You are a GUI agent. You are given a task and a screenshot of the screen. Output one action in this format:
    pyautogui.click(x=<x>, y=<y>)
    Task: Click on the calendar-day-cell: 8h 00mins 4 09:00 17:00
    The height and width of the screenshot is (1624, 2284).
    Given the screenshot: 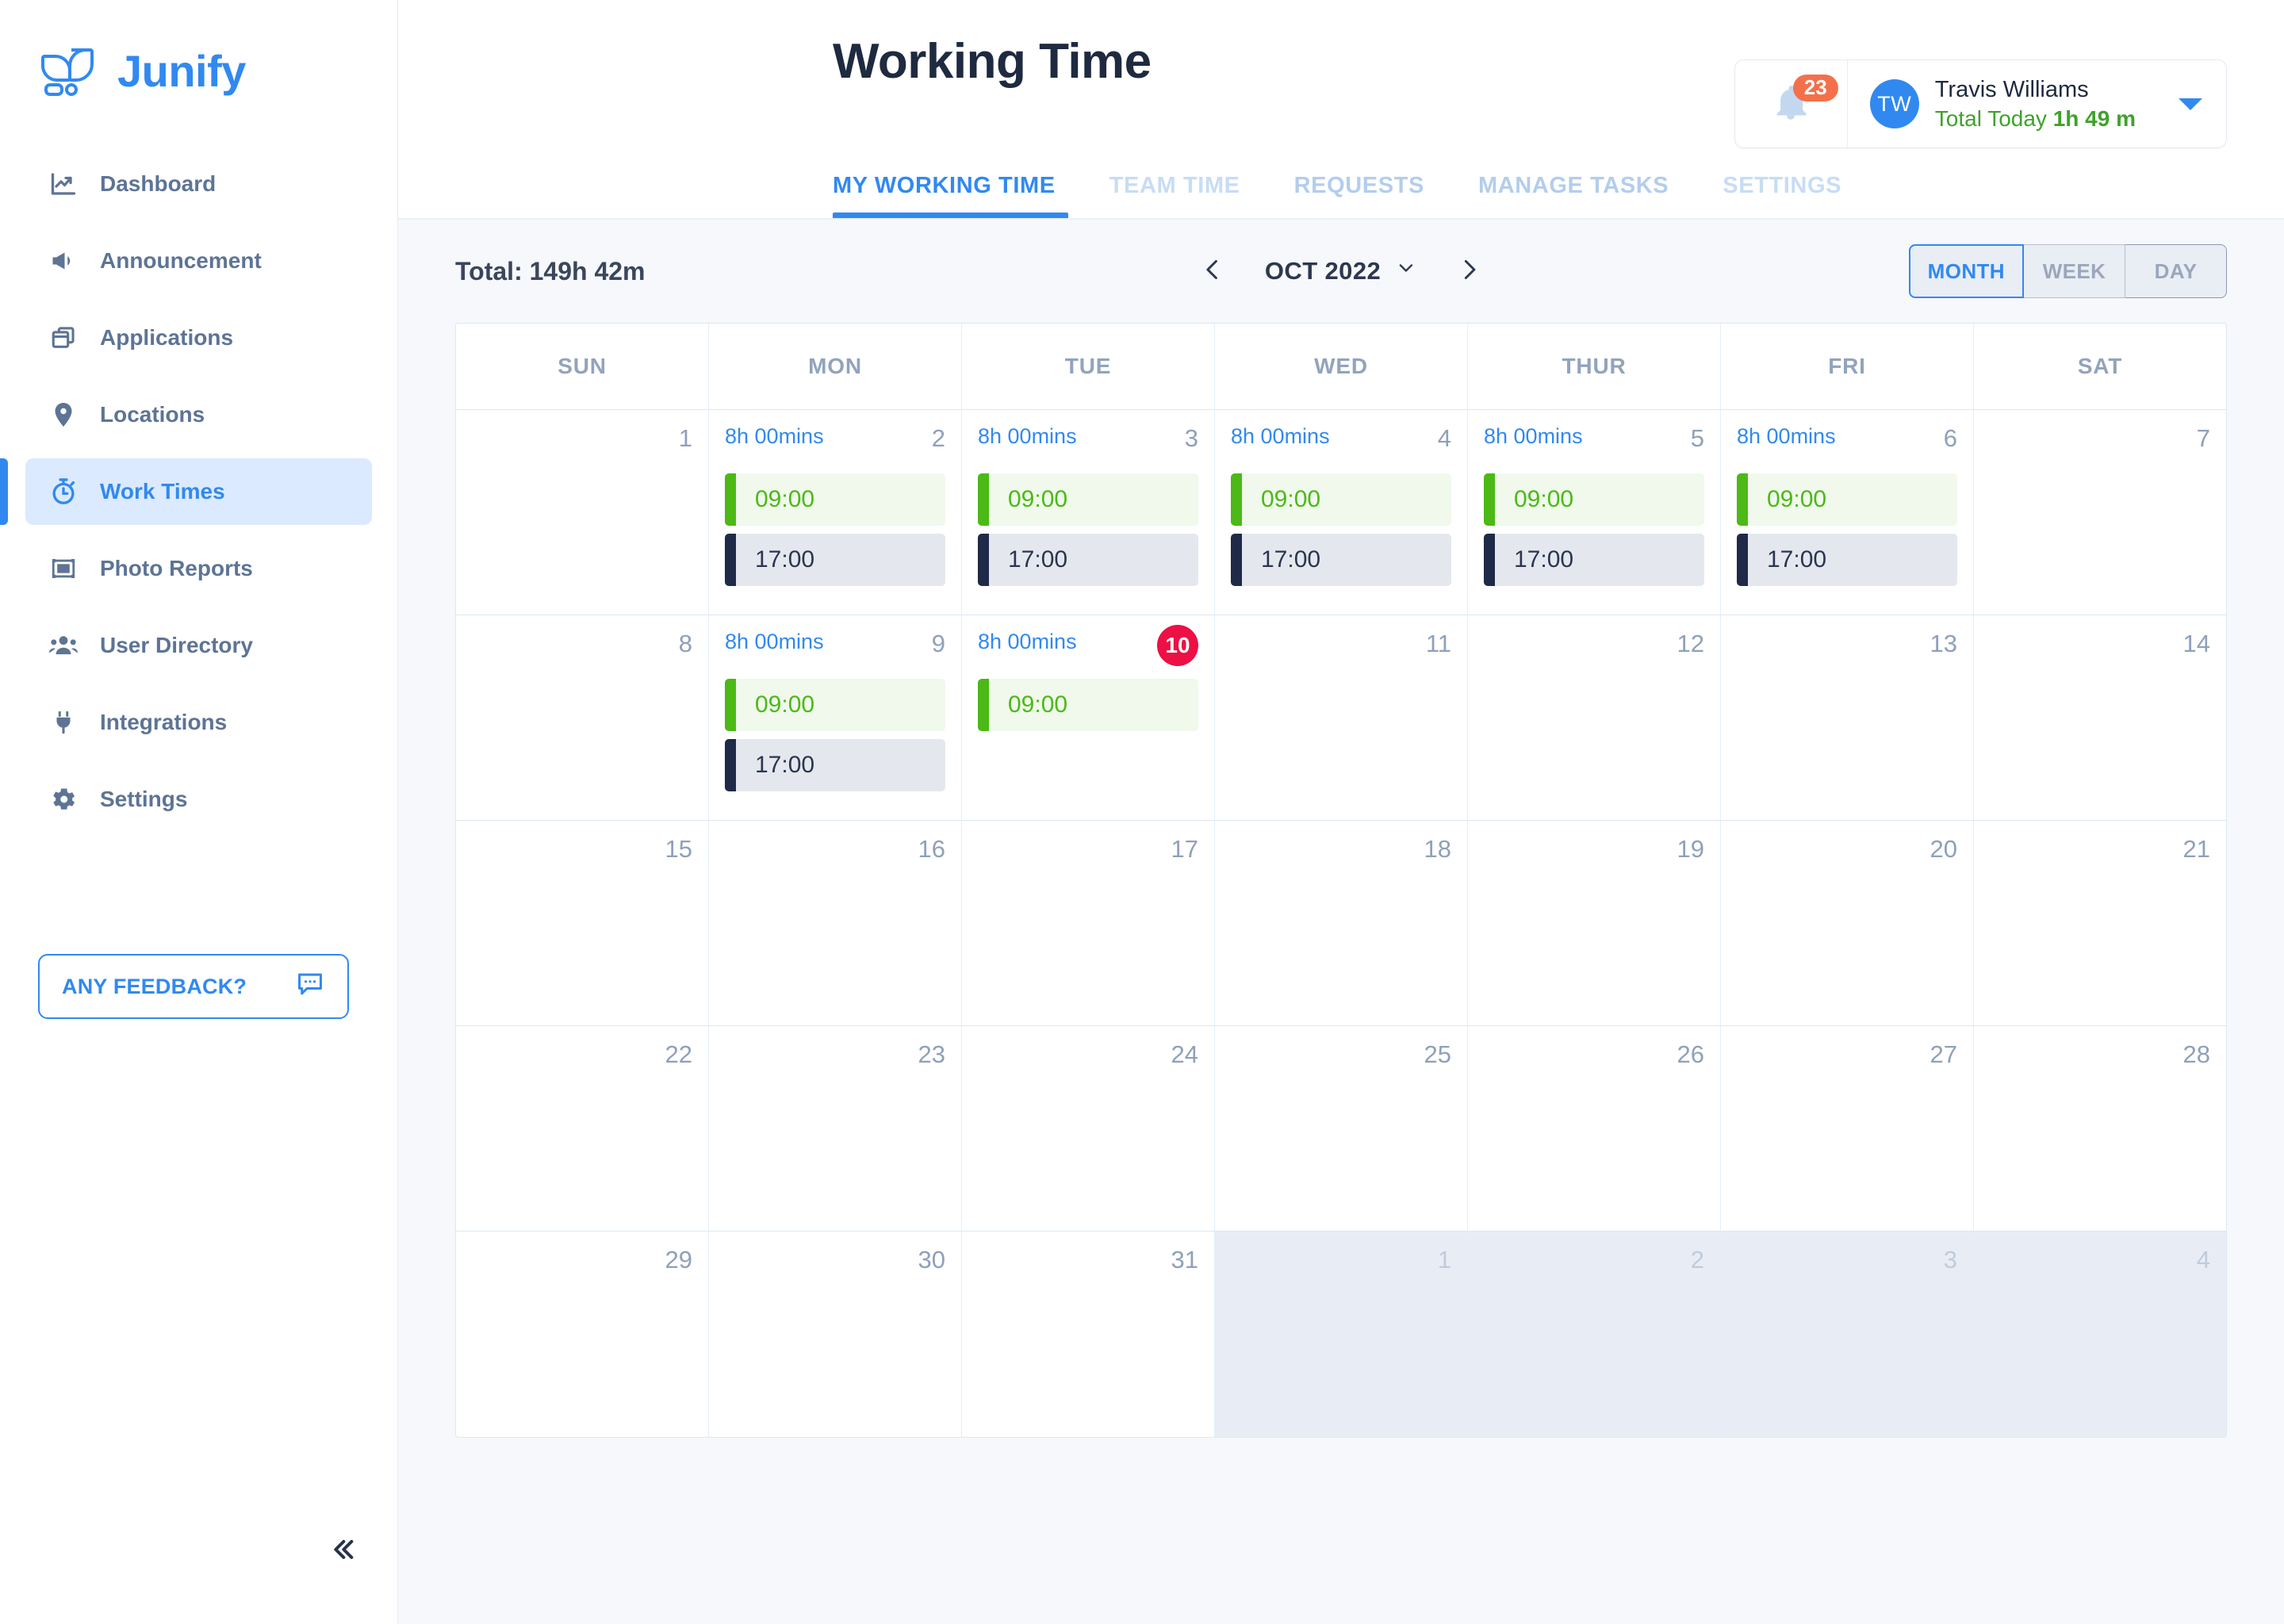 What is the action you would take?
    pyautogui.click(x=1341, y=512)
    